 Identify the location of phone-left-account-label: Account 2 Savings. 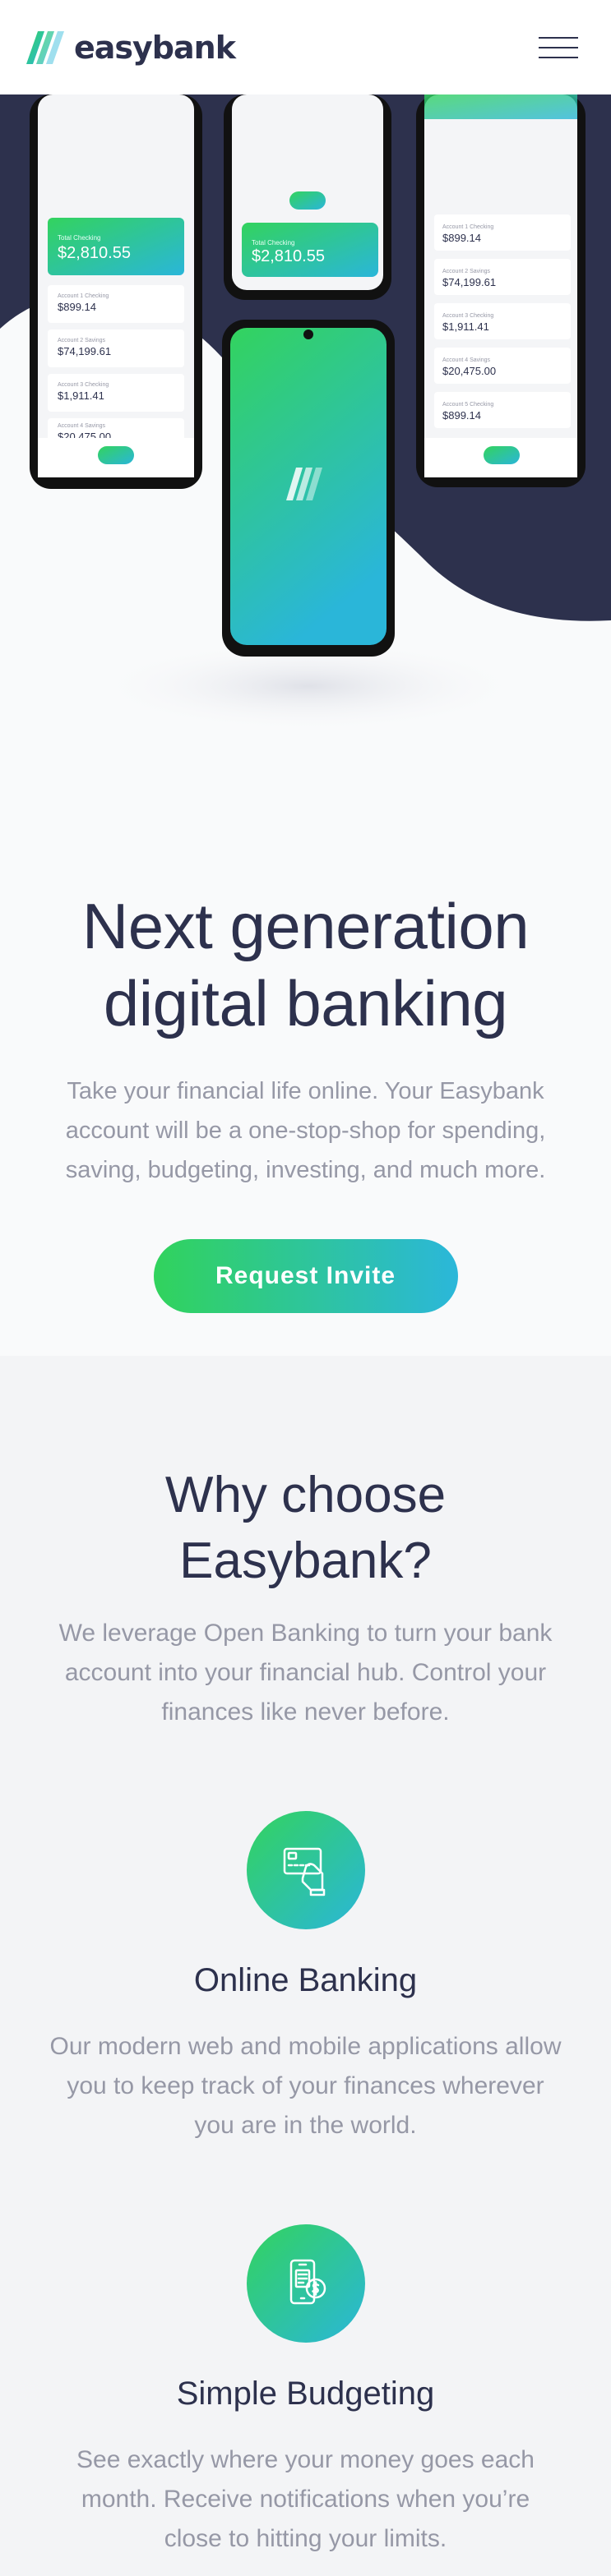
(81, 340).